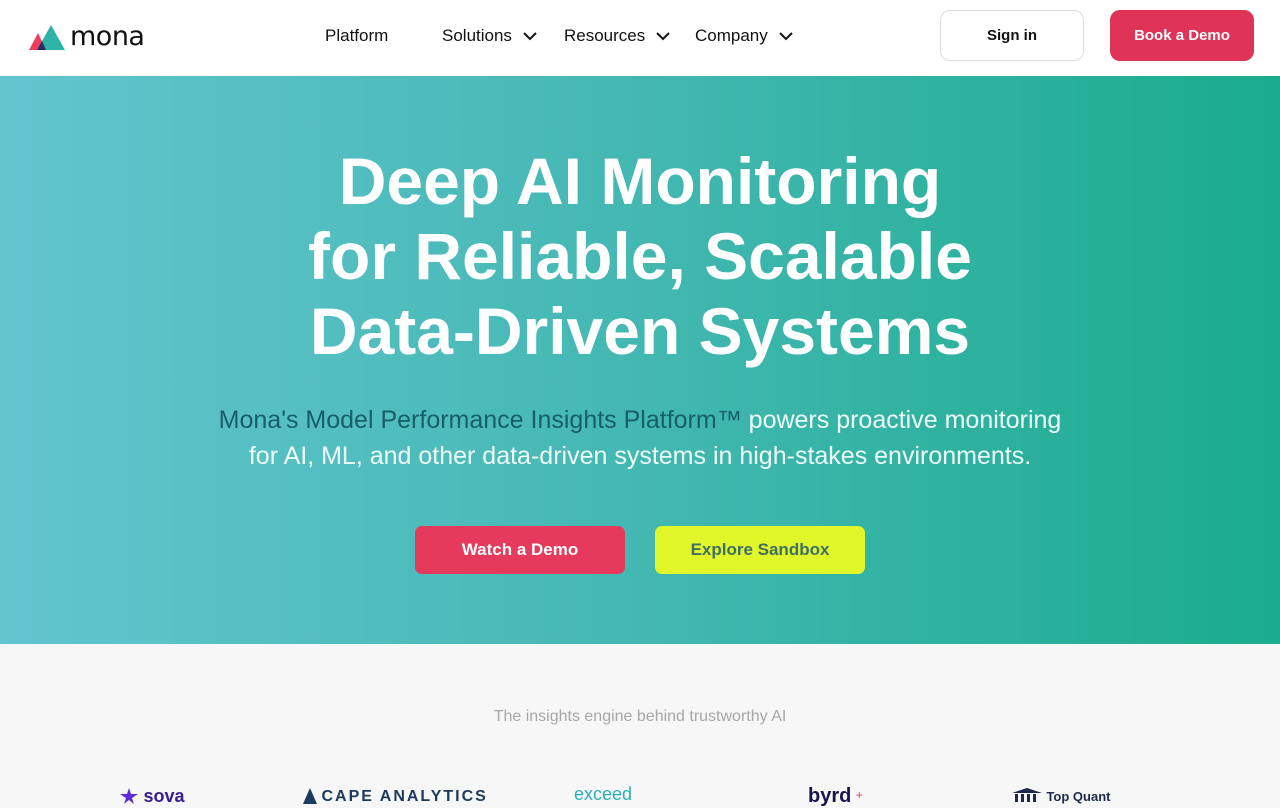 The height and width of the screenshot is (808, 1280). What do you see at coordinates (404, 796) in the screenshot?
I see `customer-logo-label: CAPE ANALYTICS` at bounding box center [404, 796].